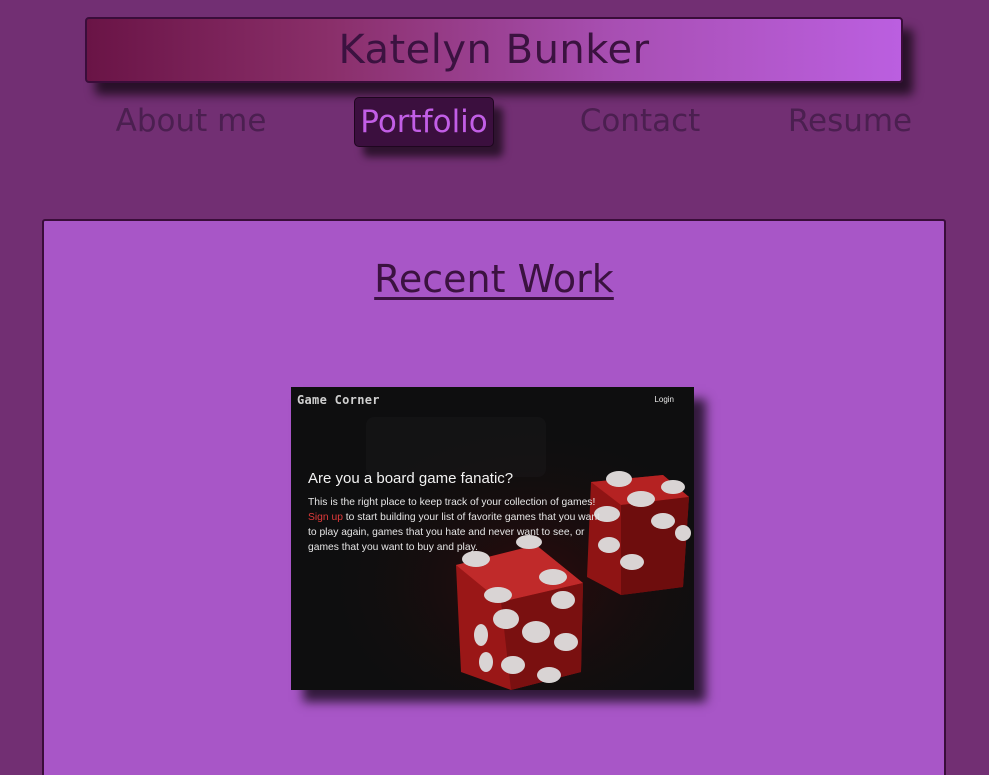 The width and height of the screenshot is (989, 775). What do you see at coordinates (424, 122) in the screenshot?
I see `nav-portfolio: Portfolio` at bounding box center [424, 122].